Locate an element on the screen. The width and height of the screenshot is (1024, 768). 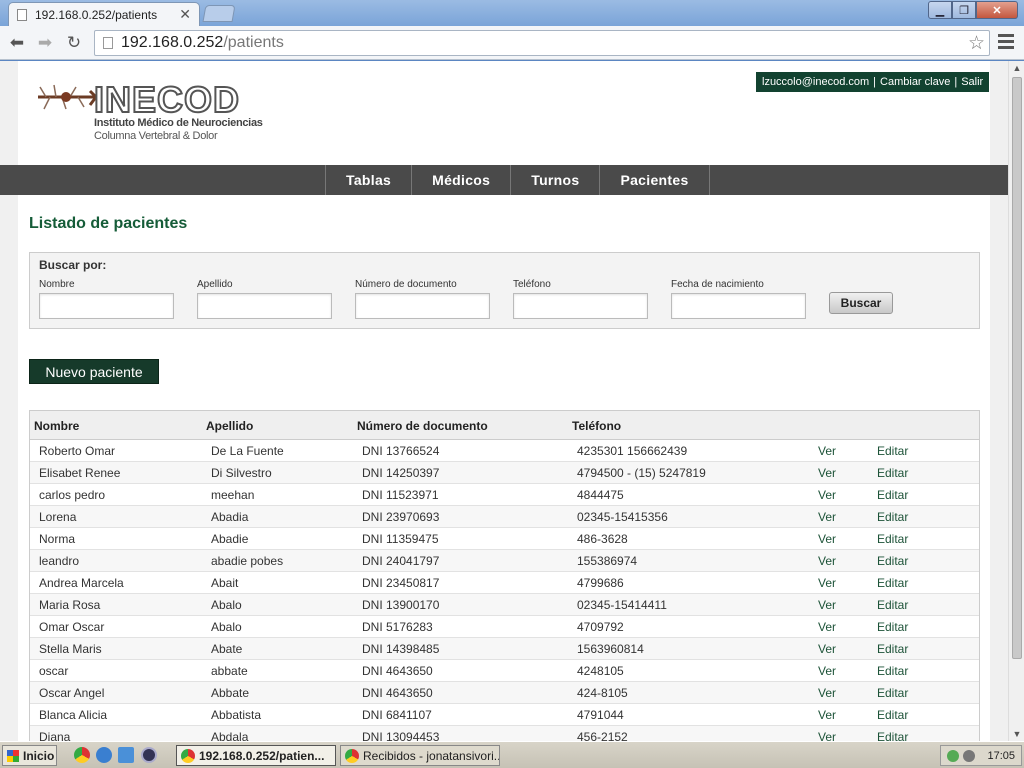
cell-nombre: Lorena is located at coordinates (58, 517).